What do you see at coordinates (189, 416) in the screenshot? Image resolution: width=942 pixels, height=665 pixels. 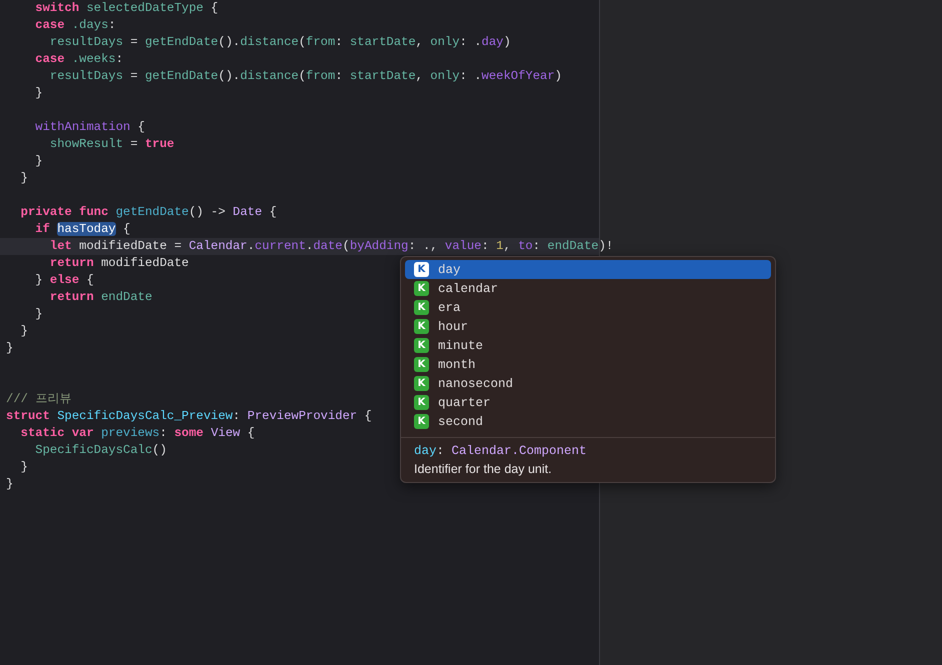 I see `code-line: struct SpecificDaysCalc_Preview: PreviewProvider {` at bounding box center [189, 416].